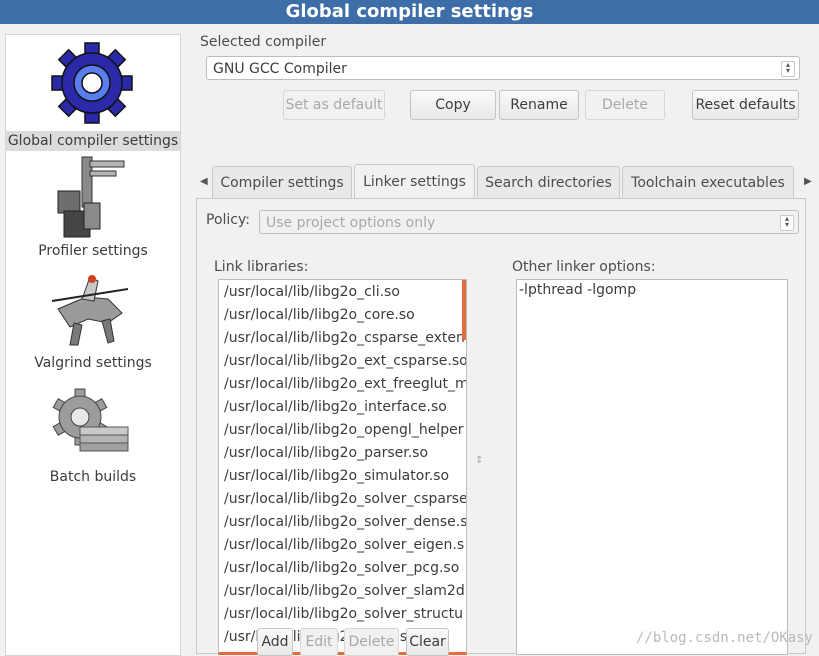 Image resolution: width=819 pixels, height=656 pixels. I want to click on tab-compiler-settings: Compiler settings, so click(282, 182).